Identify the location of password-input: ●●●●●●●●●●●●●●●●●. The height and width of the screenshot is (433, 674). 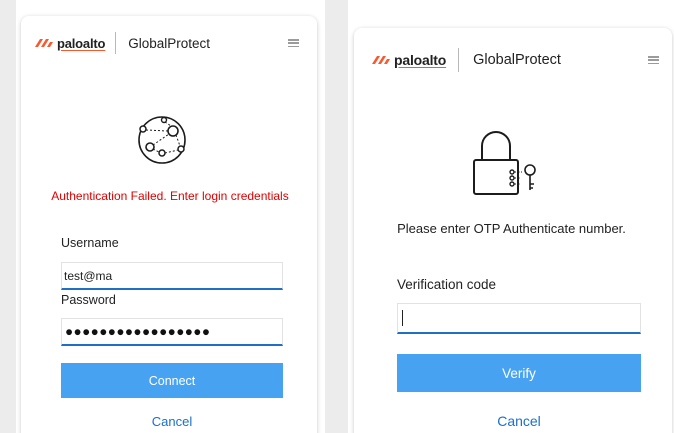
(172, 332).